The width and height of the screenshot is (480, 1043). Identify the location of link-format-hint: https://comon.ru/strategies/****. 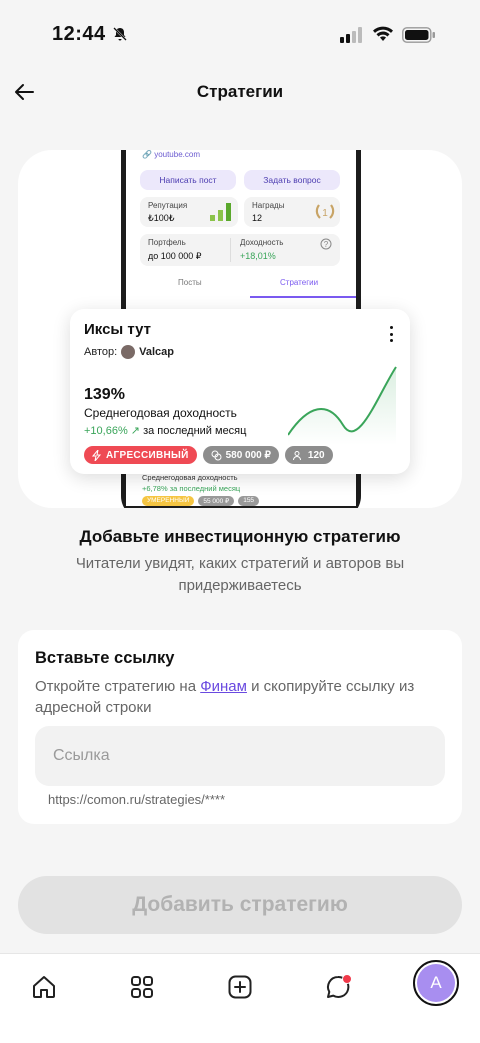
(137, 799).